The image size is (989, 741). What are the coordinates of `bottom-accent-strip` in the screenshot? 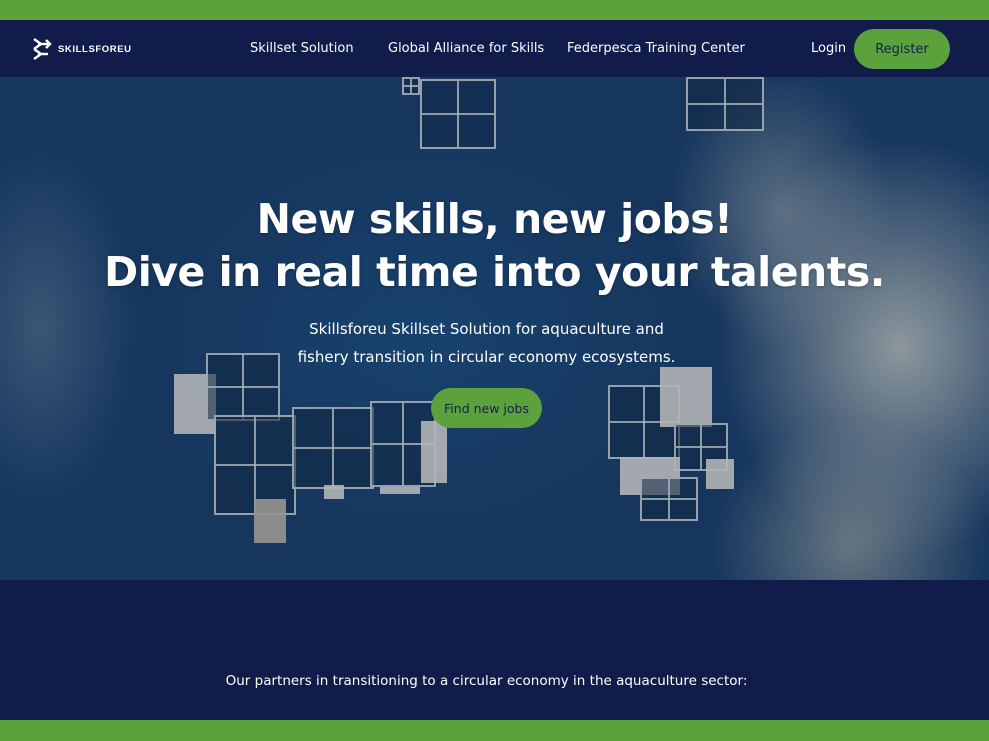 It's located at (494, 730).